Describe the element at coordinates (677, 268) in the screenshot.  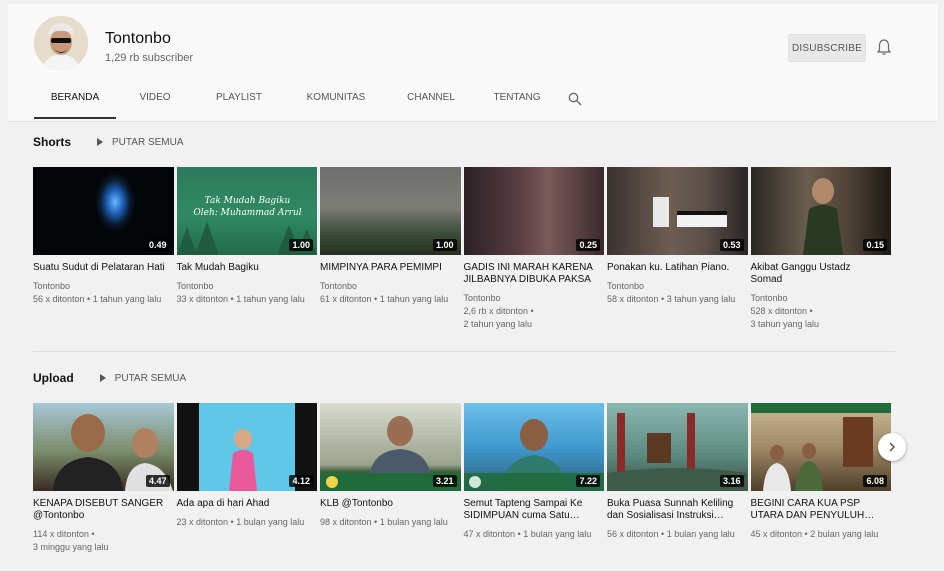
I see `video-title: Ponakan ku. Latihan Piano.` at that location.